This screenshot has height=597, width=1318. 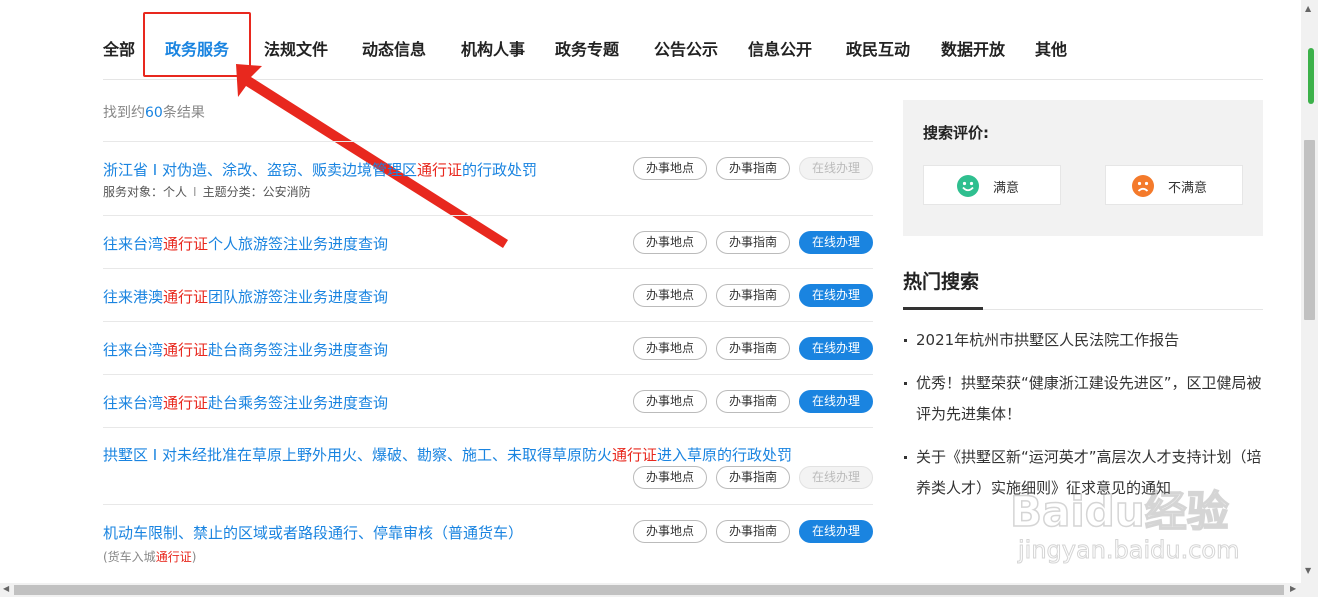 What do you see at coordinates (968, 186) in the screenshot?
I see `smile-face-icon` at bounding box center [968, 186].